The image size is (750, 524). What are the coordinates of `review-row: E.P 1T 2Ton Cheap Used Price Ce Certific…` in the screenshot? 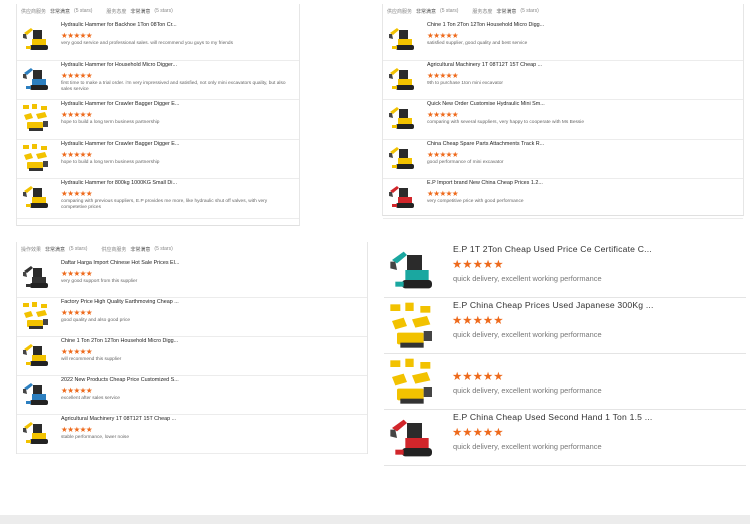 It's located at (565, 270).